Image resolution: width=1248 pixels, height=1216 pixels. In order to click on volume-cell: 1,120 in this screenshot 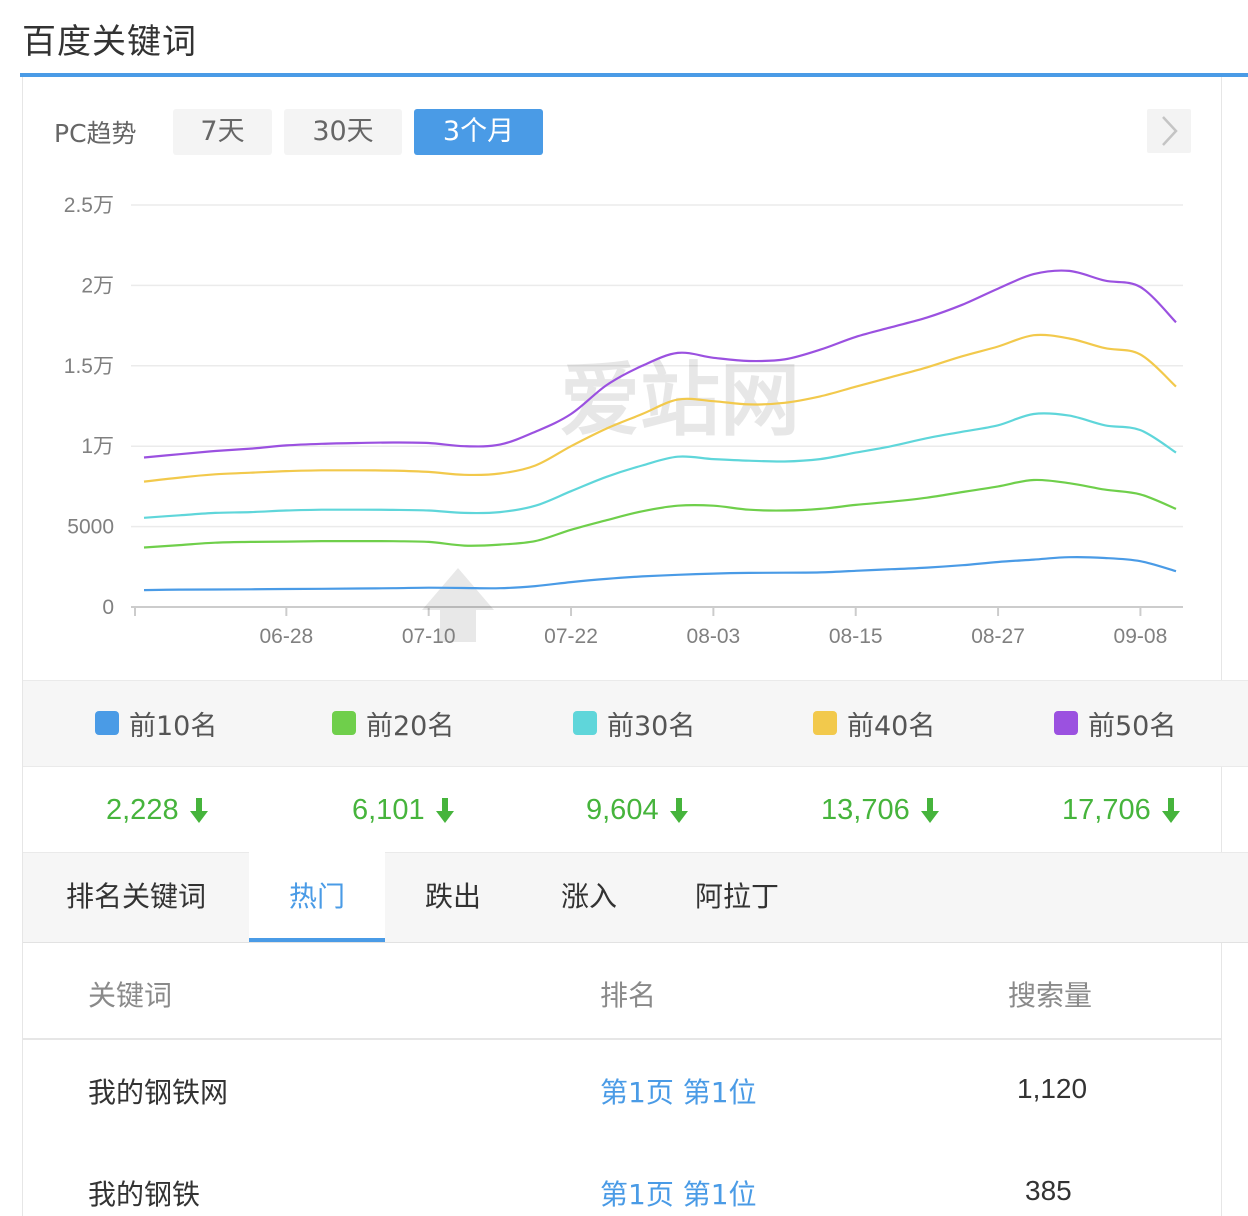, I will do `click(1052, 1088)`.